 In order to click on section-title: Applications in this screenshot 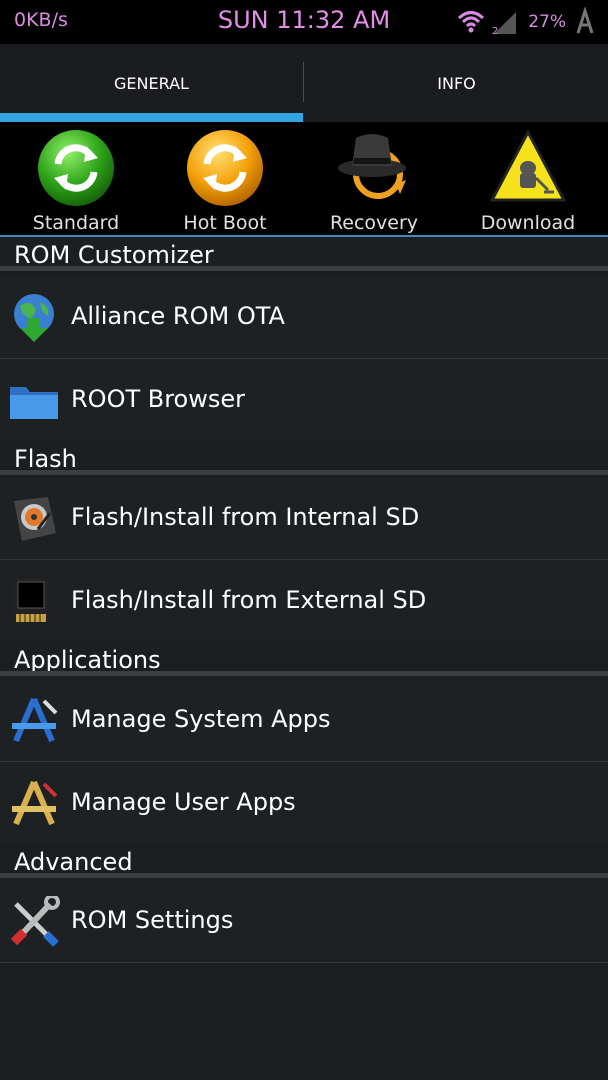, I will do `click(87, 660)`.